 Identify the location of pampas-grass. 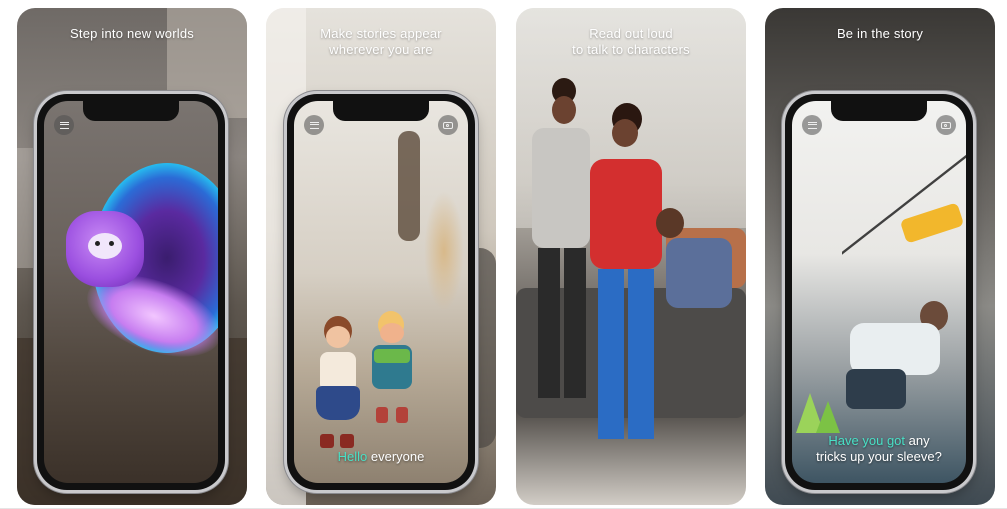
(444, 251).